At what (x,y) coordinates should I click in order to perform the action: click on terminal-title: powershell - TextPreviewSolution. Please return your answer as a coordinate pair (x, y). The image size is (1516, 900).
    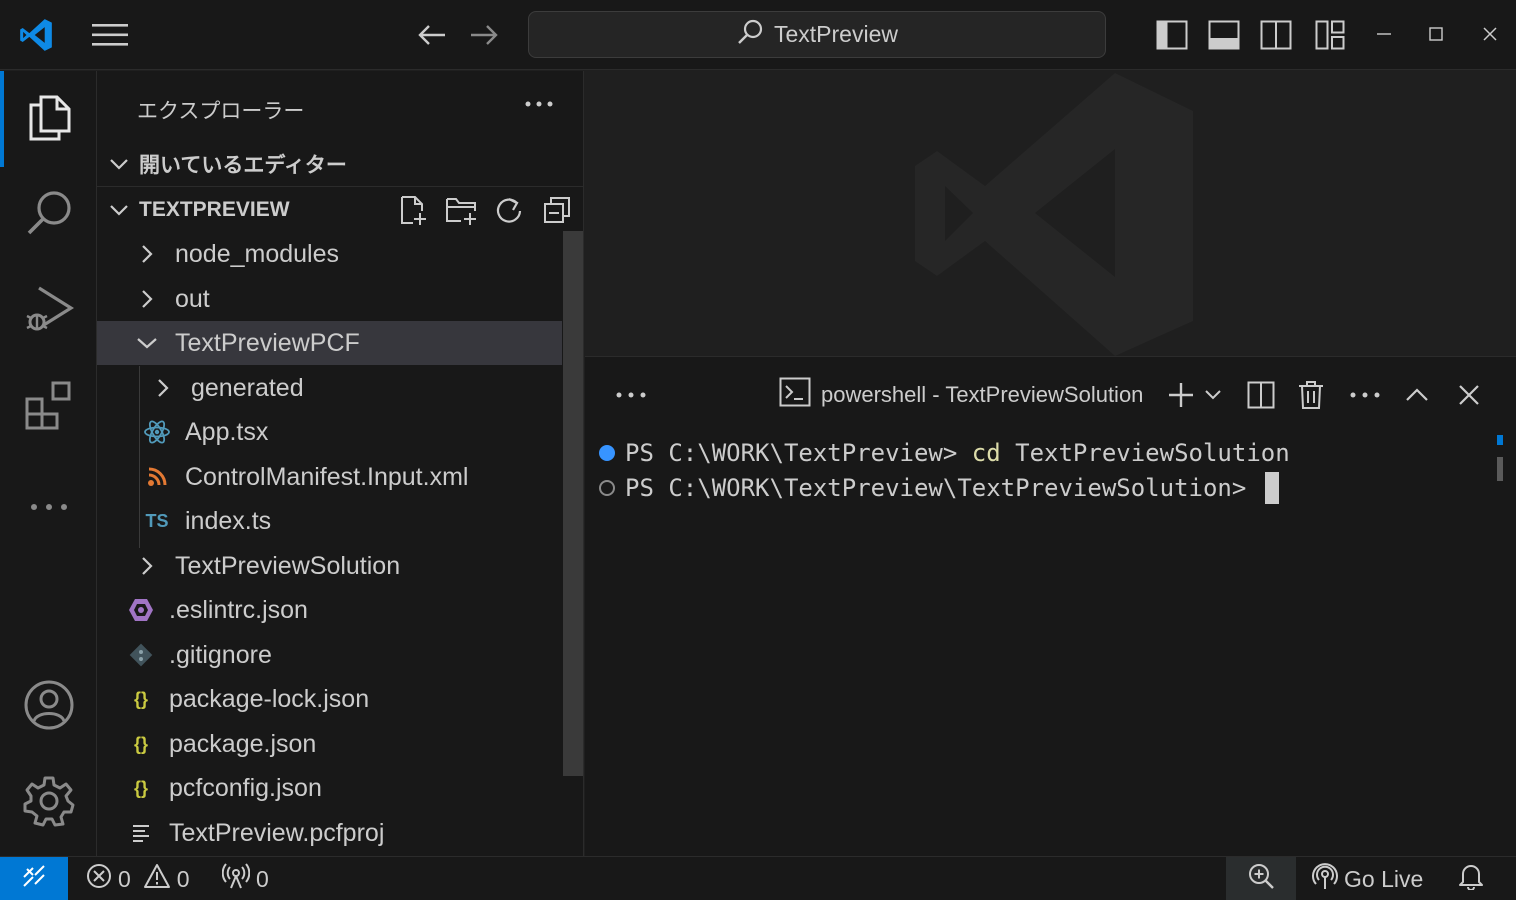
    Looking at the image, I should click on (982, 394).